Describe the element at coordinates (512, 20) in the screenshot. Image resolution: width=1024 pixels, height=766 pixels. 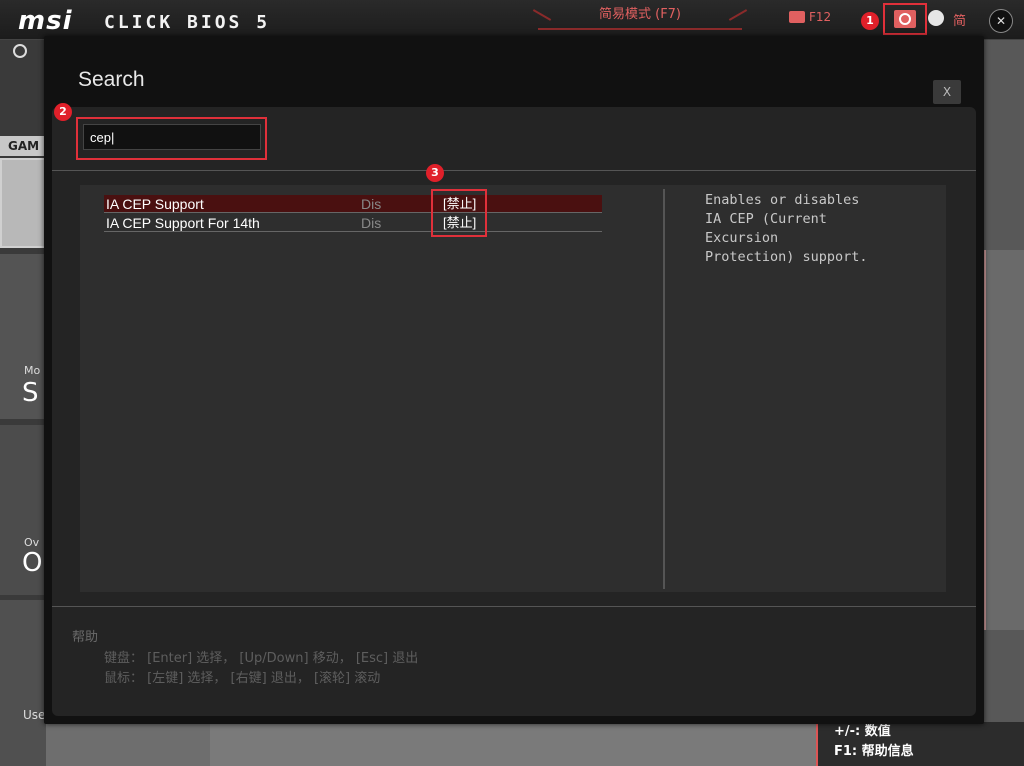
I see `top-bar: msi CLICK BIOS 5 简易模式 (F7) F12 1 简 ✕` at that location.